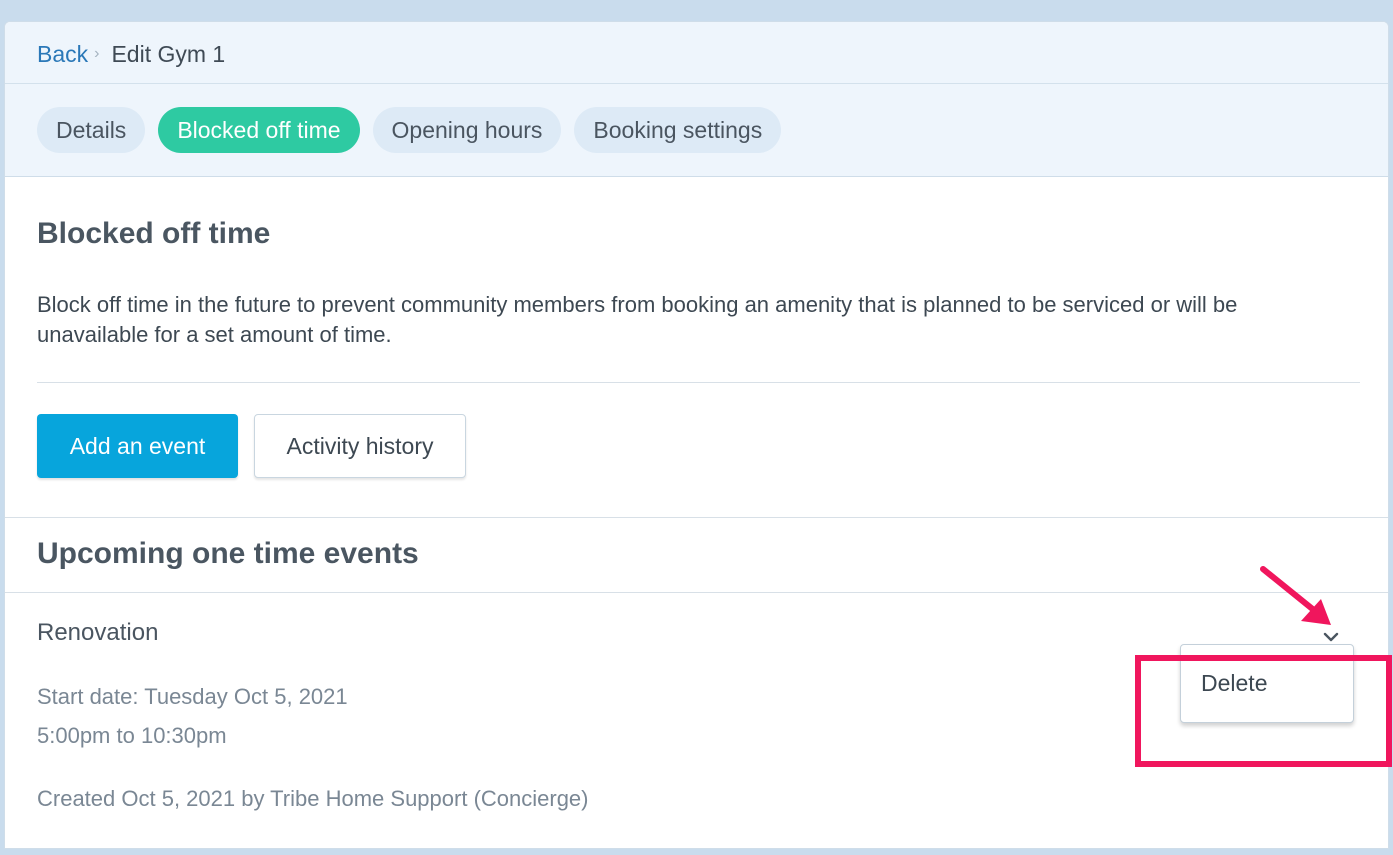  I want to click on activity-history-button: Activity history, so click(360, 446).